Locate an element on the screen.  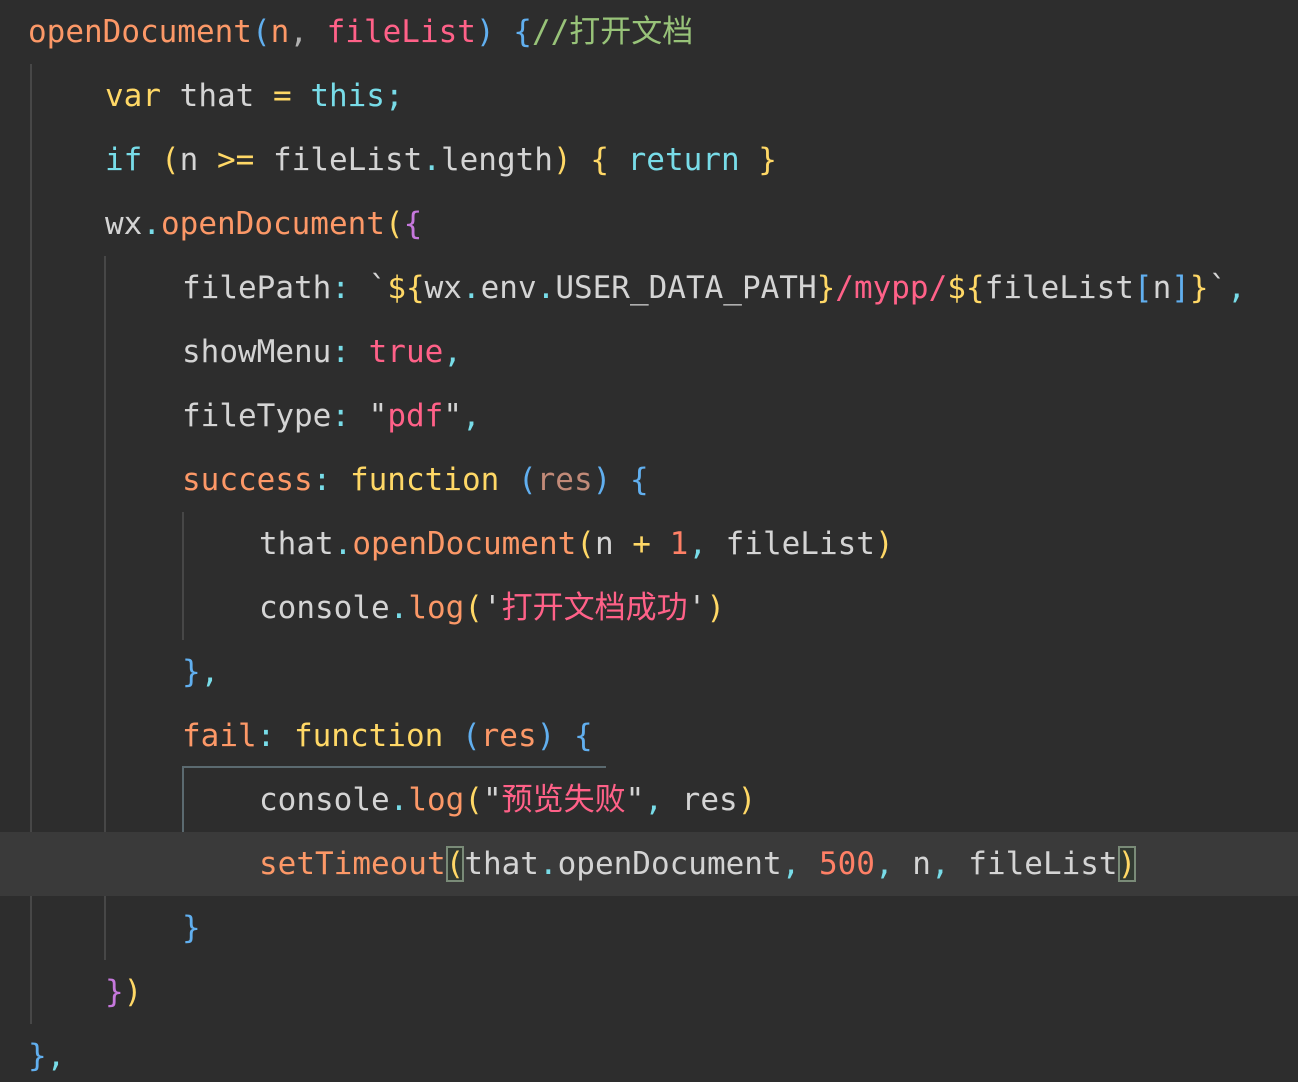
line-tokens: var that = this; is located at coordinates (254, 96).